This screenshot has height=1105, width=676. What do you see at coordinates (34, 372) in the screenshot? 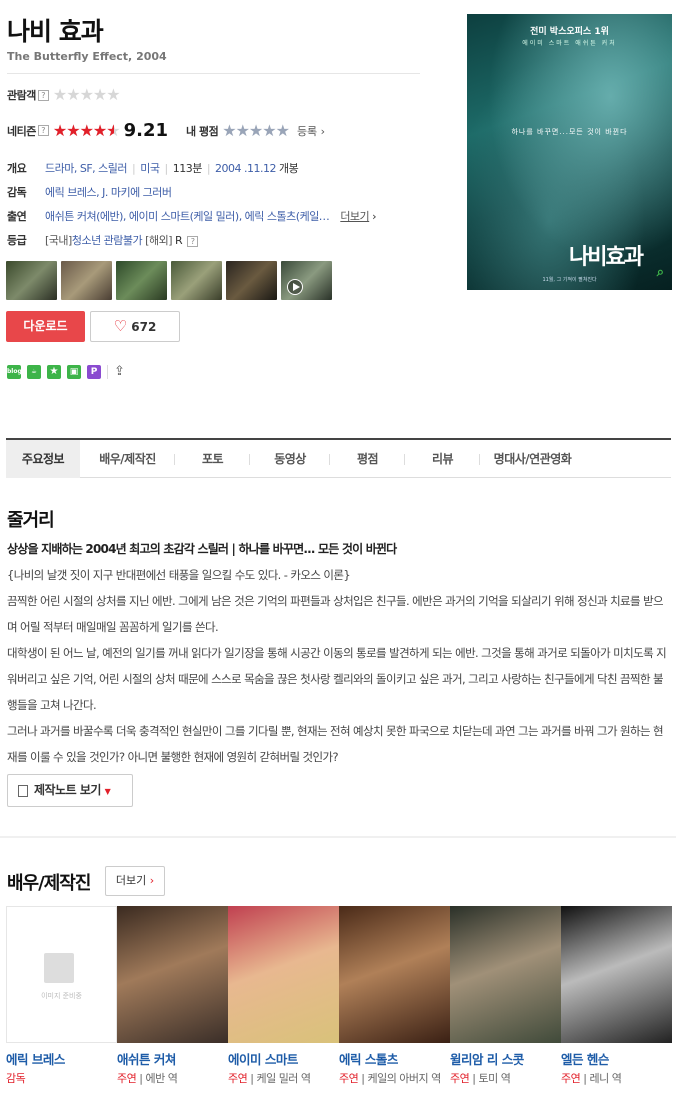
I see `cafe-icon: ☕` at bounding box center [34, 372].